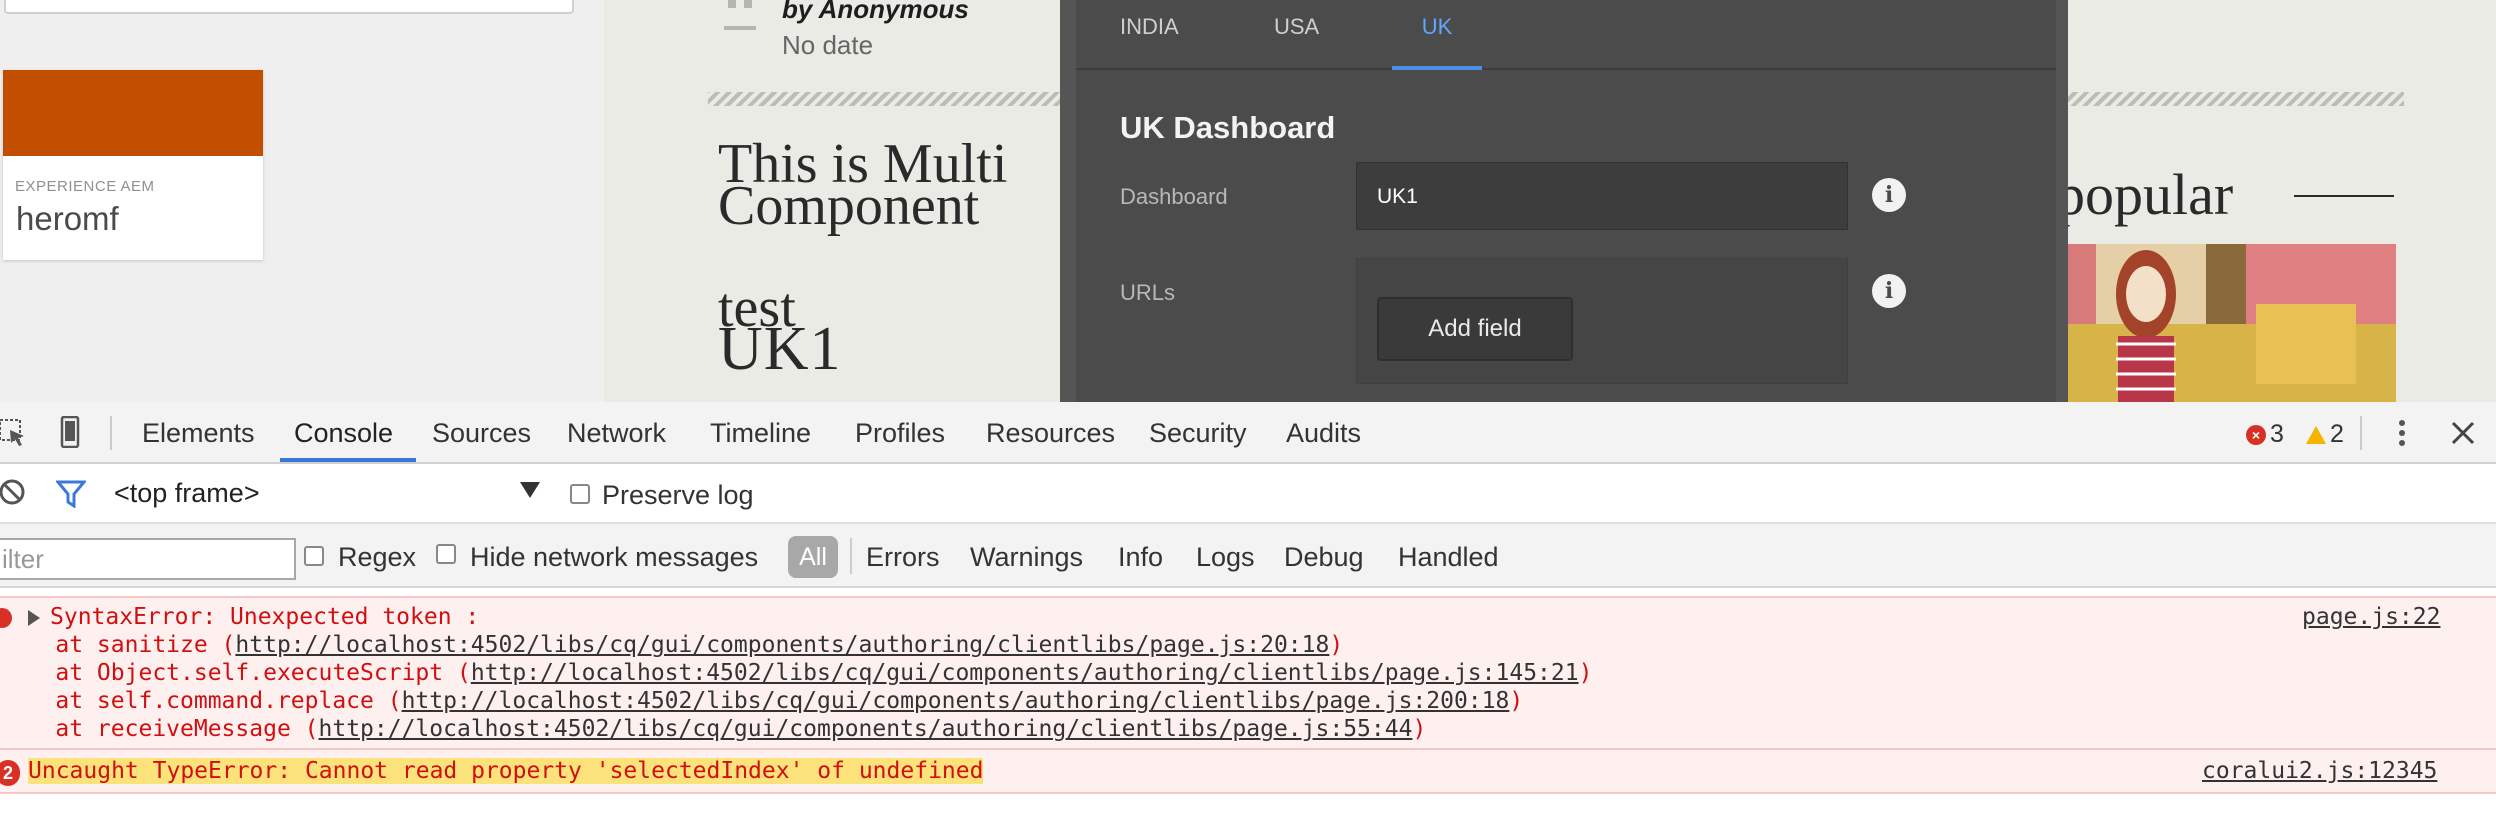 The height and width of the screenshot is (814, 2496). Describe the element at coordinates (900, 433) in the screenshot. I see `tab-profiles: Profiles` at that location.